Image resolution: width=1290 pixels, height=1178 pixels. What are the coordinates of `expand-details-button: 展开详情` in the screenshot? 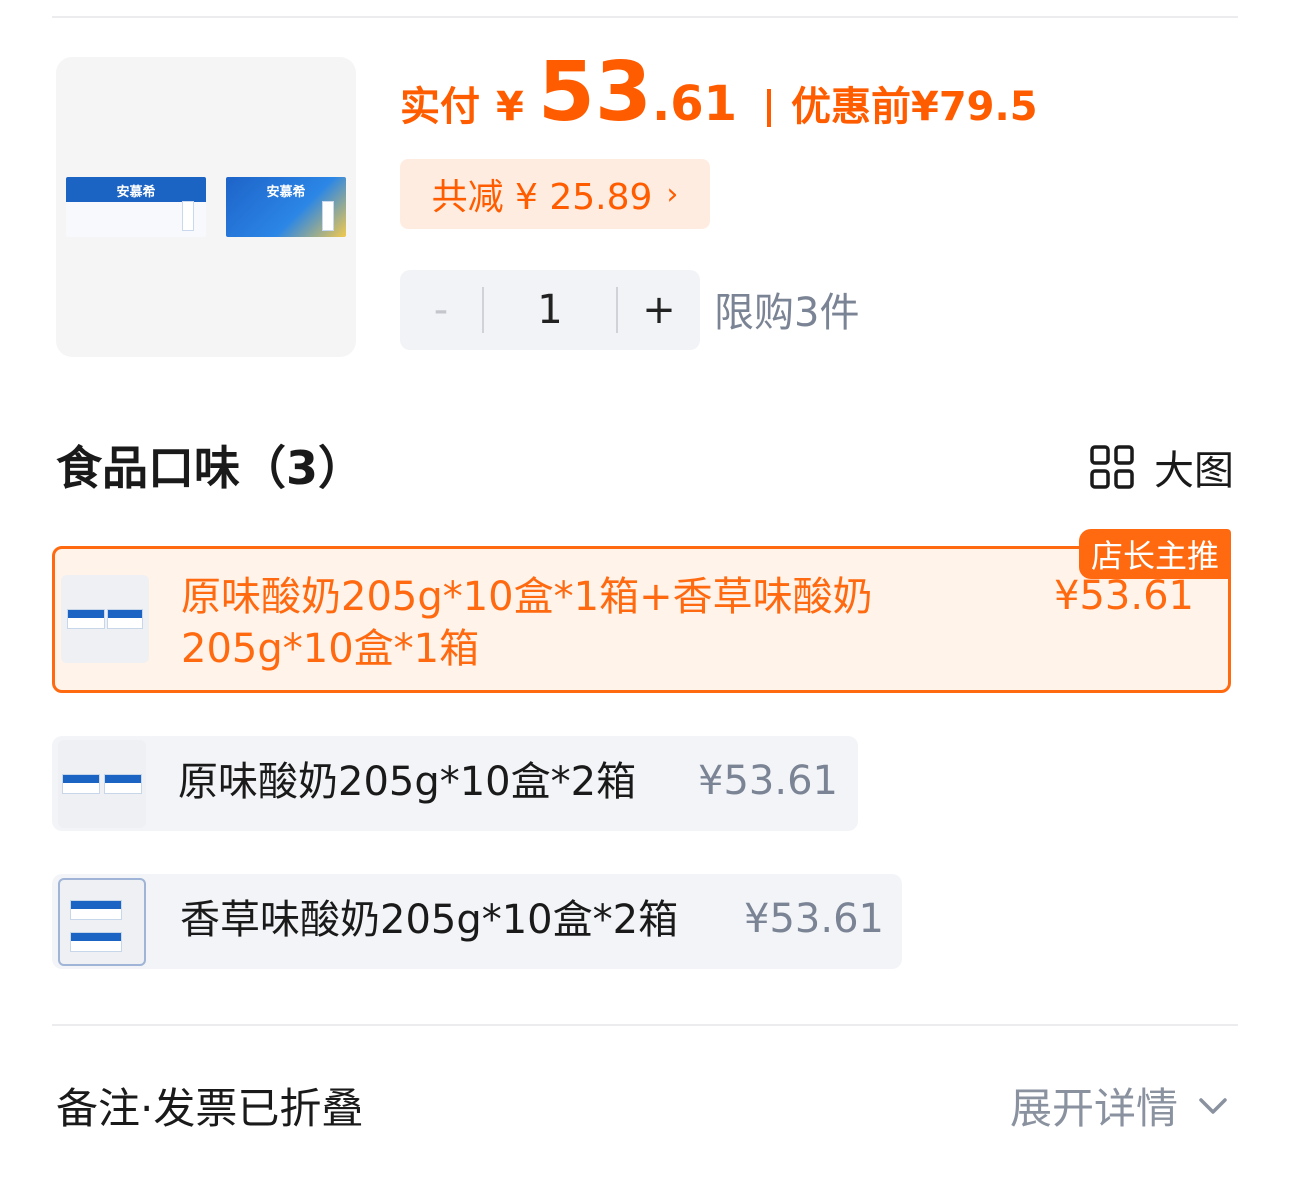 It's located at (1119, 1105).